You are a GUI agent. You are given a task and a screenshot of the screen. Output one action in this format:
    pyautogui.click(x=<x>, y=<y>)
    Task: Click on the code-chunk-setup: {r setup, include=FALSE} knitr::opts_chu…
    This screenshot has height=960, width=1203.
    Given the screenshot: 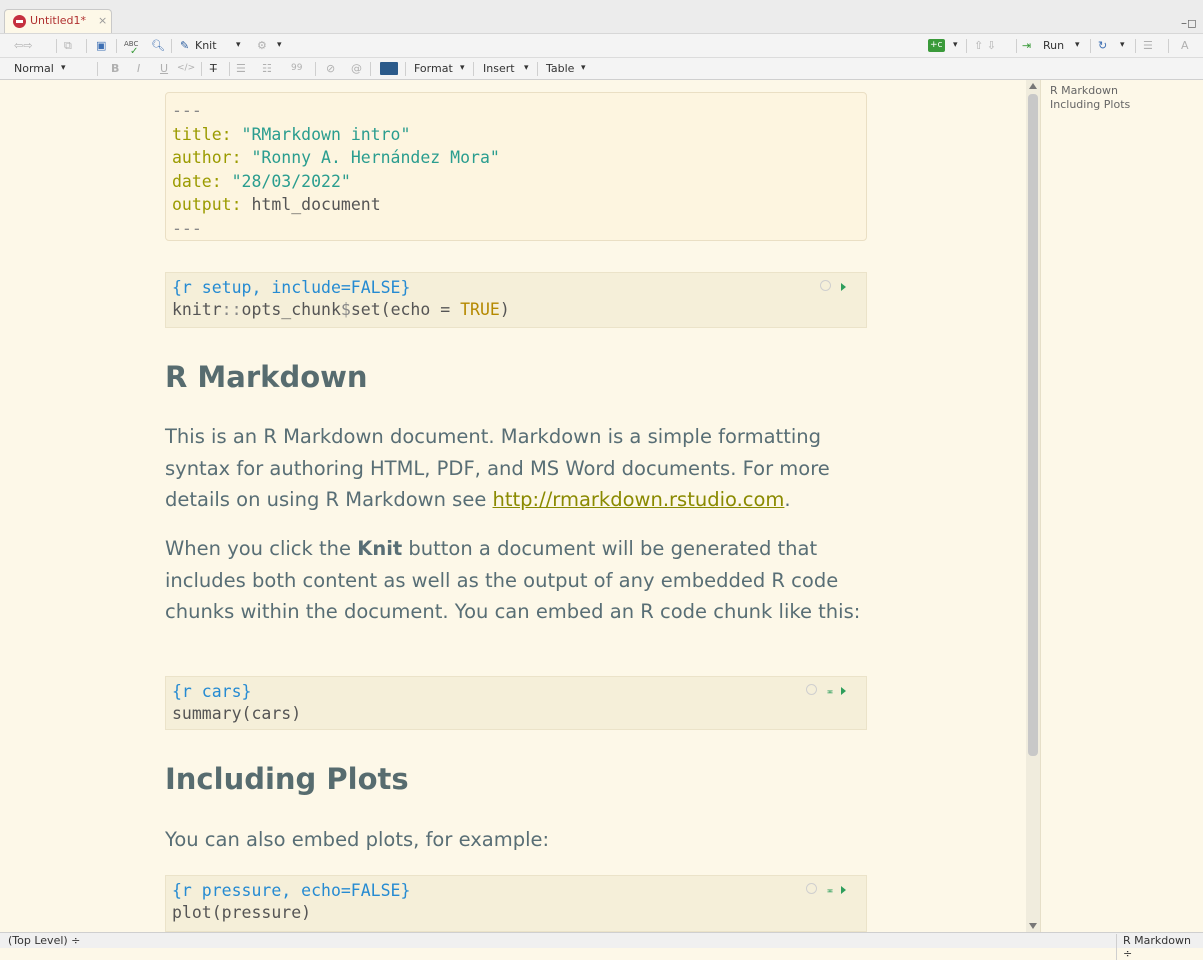 What is the action you would take?
    pyautogui.click(x=516, y=300)
    